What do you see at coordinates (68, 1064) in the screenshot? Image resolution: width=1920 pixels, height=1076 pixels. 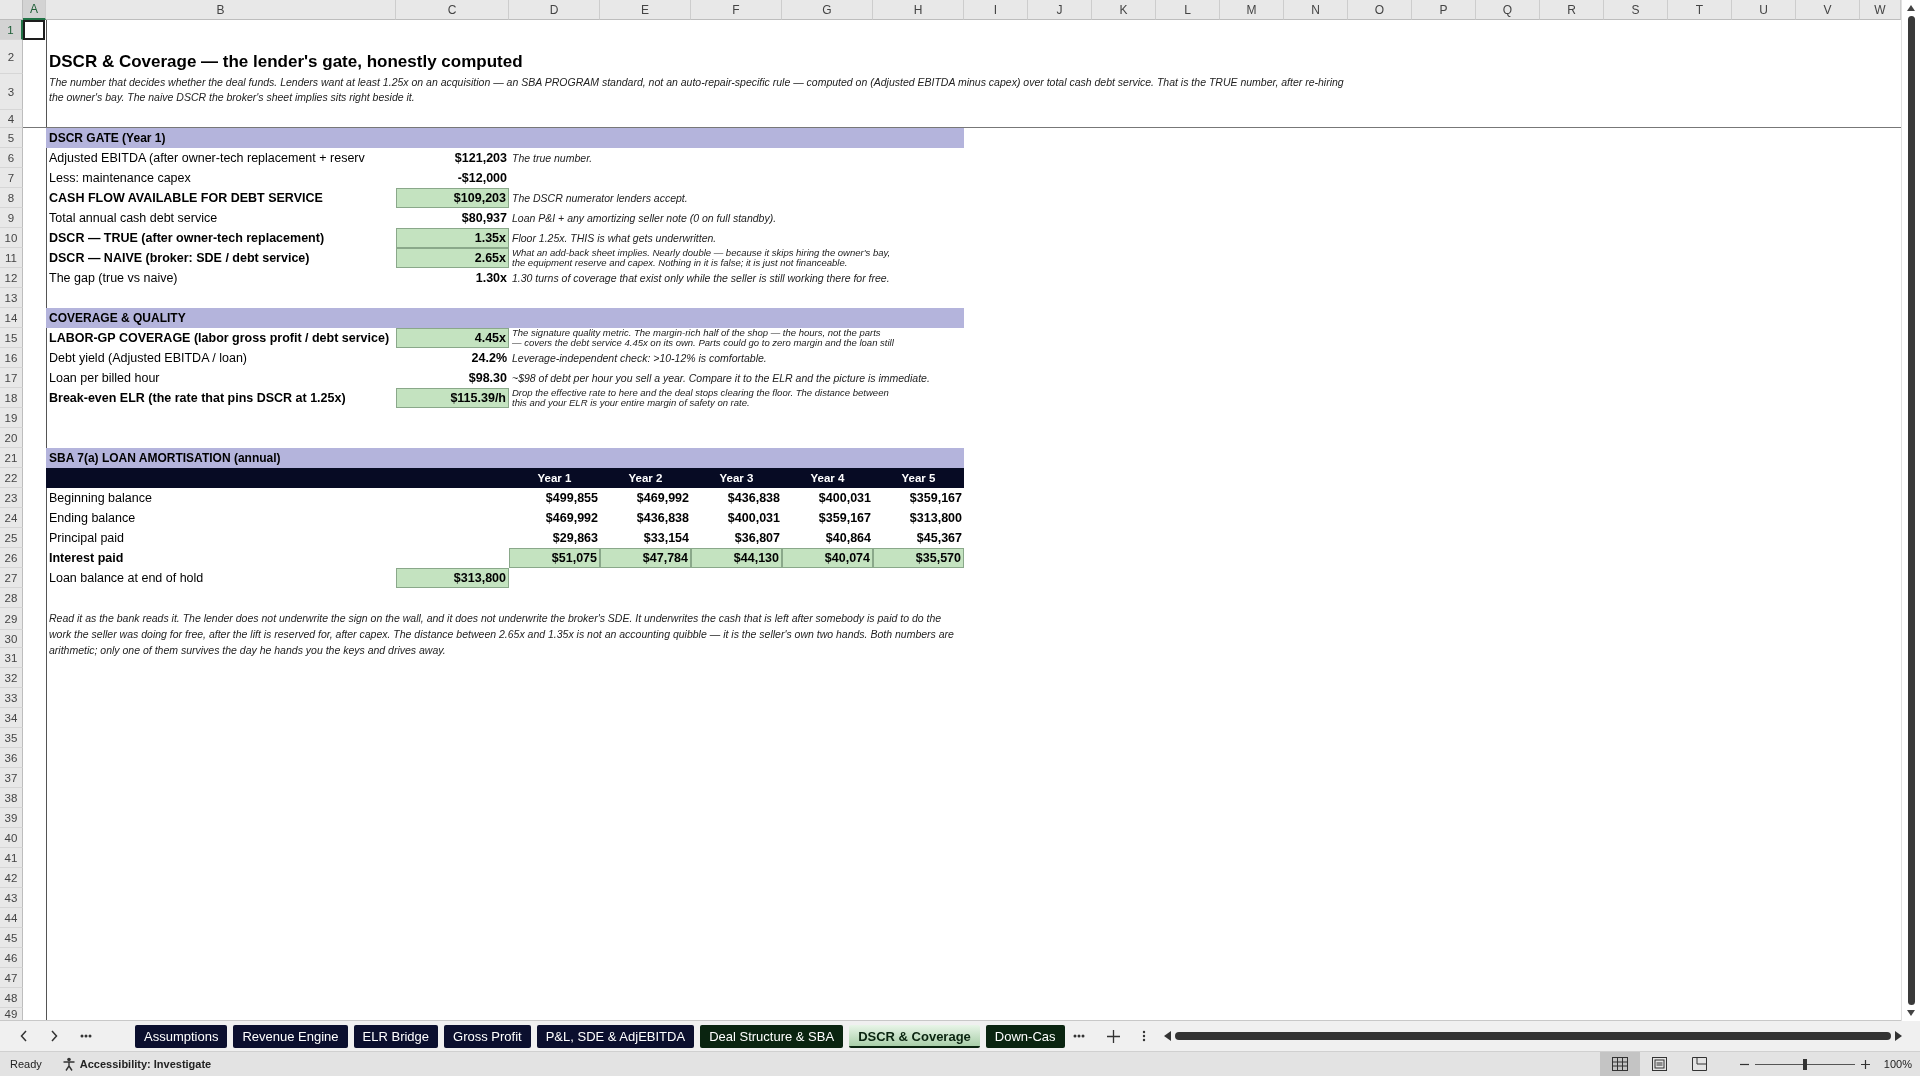 I see `accessibility-icon` at bounding box center [68, 1064].